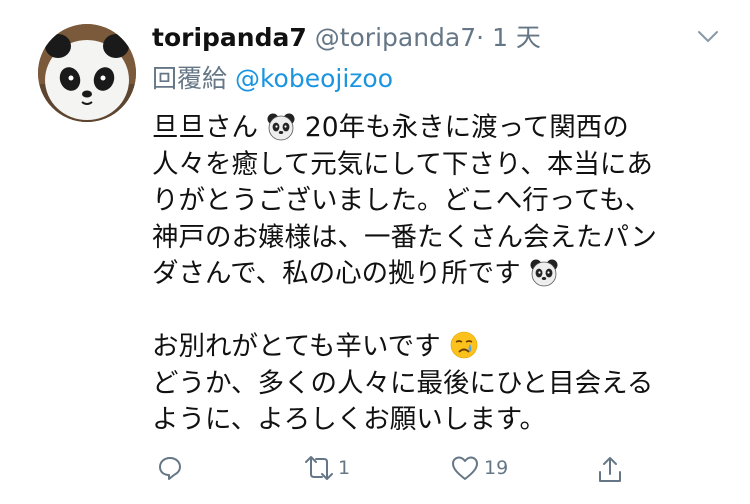 This screenshot has width=750, height=504. Describe the element at coordinates (319, 468) in the screenshot. I see `retweet-icon` at that location.